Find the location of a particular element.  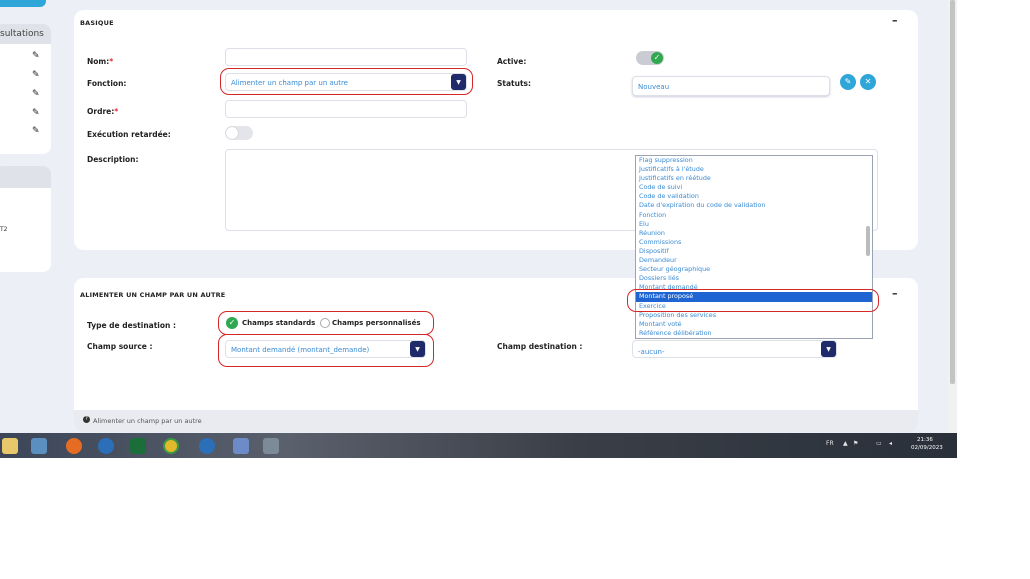

alimenter-collapse-button: – is located at coordinates (895, 293).